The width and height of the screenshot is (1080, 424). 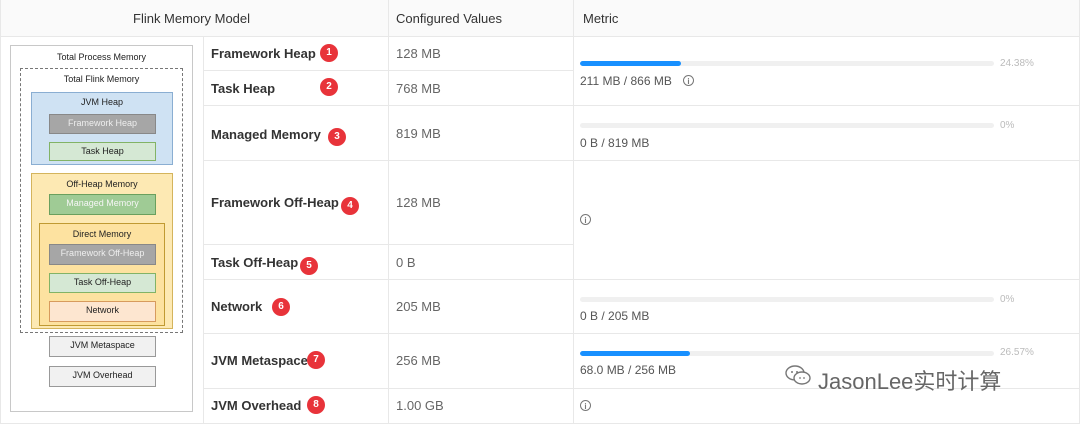 What do you see at coordinates (449, 18) in the screenshot?
I see `header-configured: Configured Values` at bounding box center [449, 18].